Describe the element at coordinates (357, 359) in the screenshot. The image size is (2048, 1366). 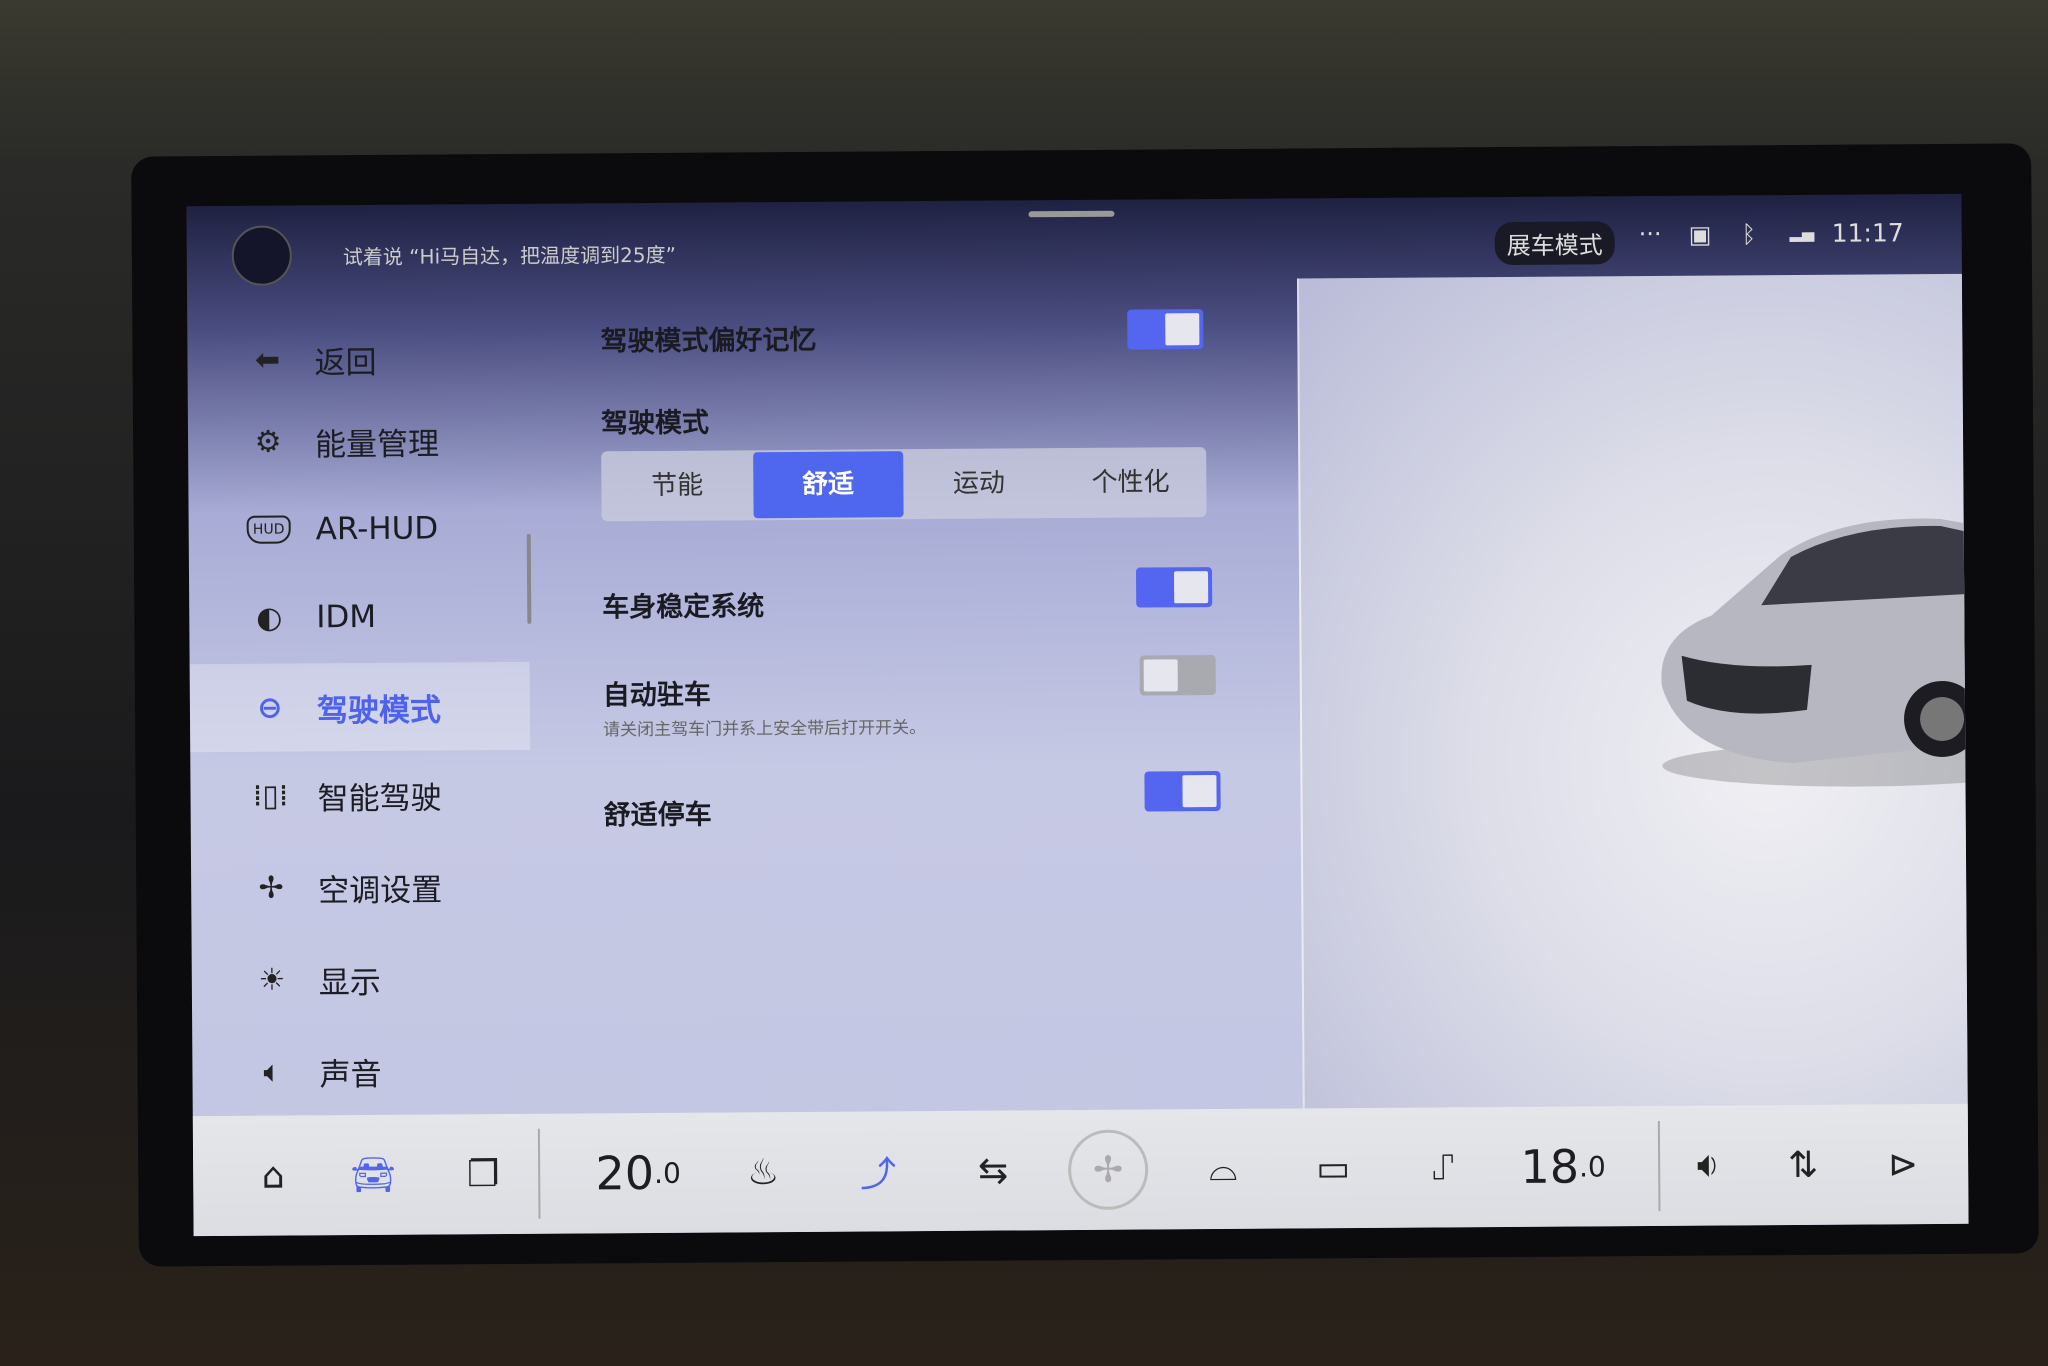
I see `sidebar-item-back: ⬅ 返回` at that location.